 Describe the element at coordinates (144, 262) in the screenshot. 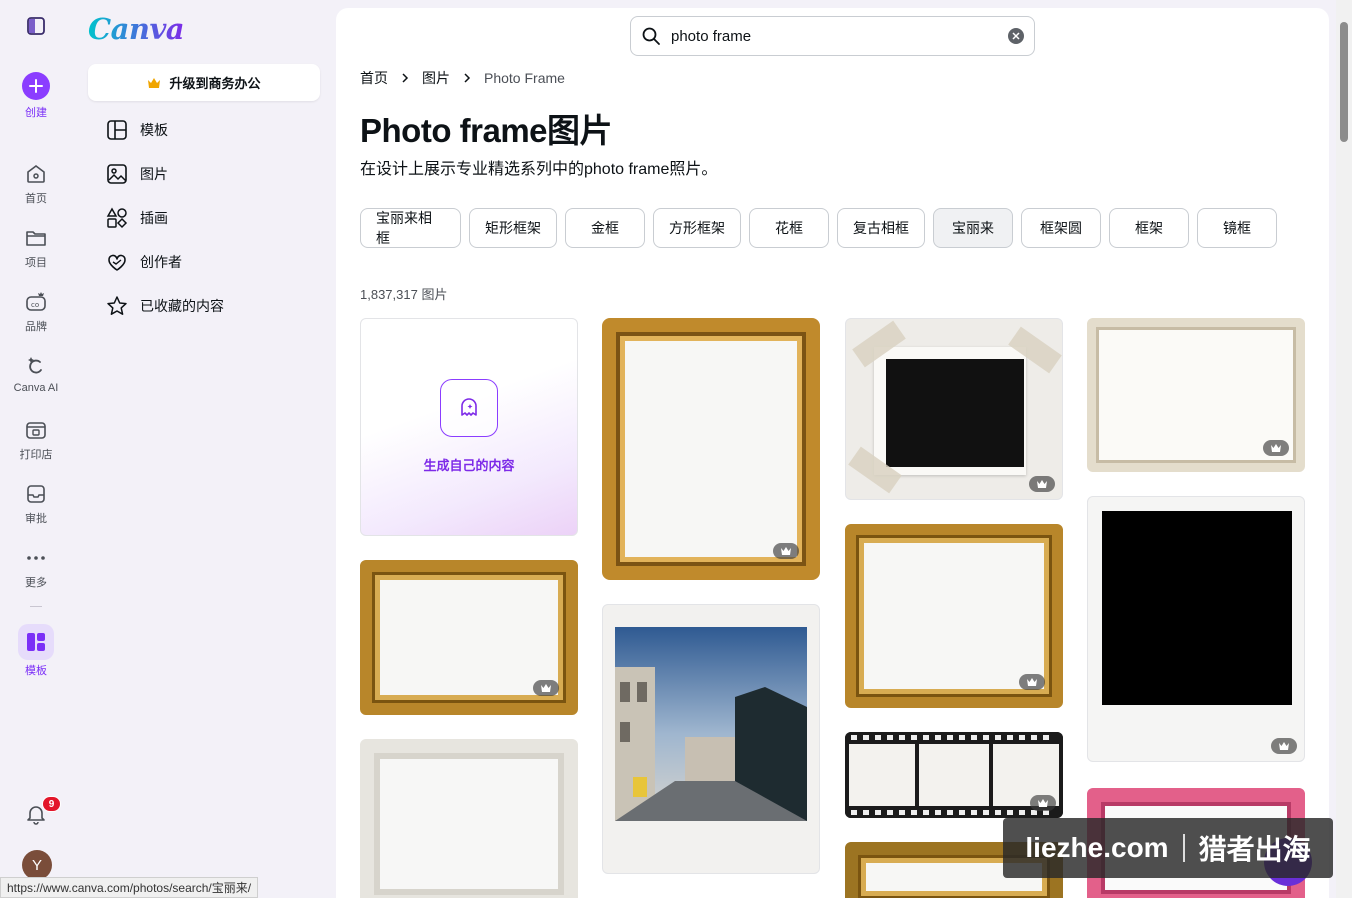

I see `nav-item-creators: 创作者` at that location.